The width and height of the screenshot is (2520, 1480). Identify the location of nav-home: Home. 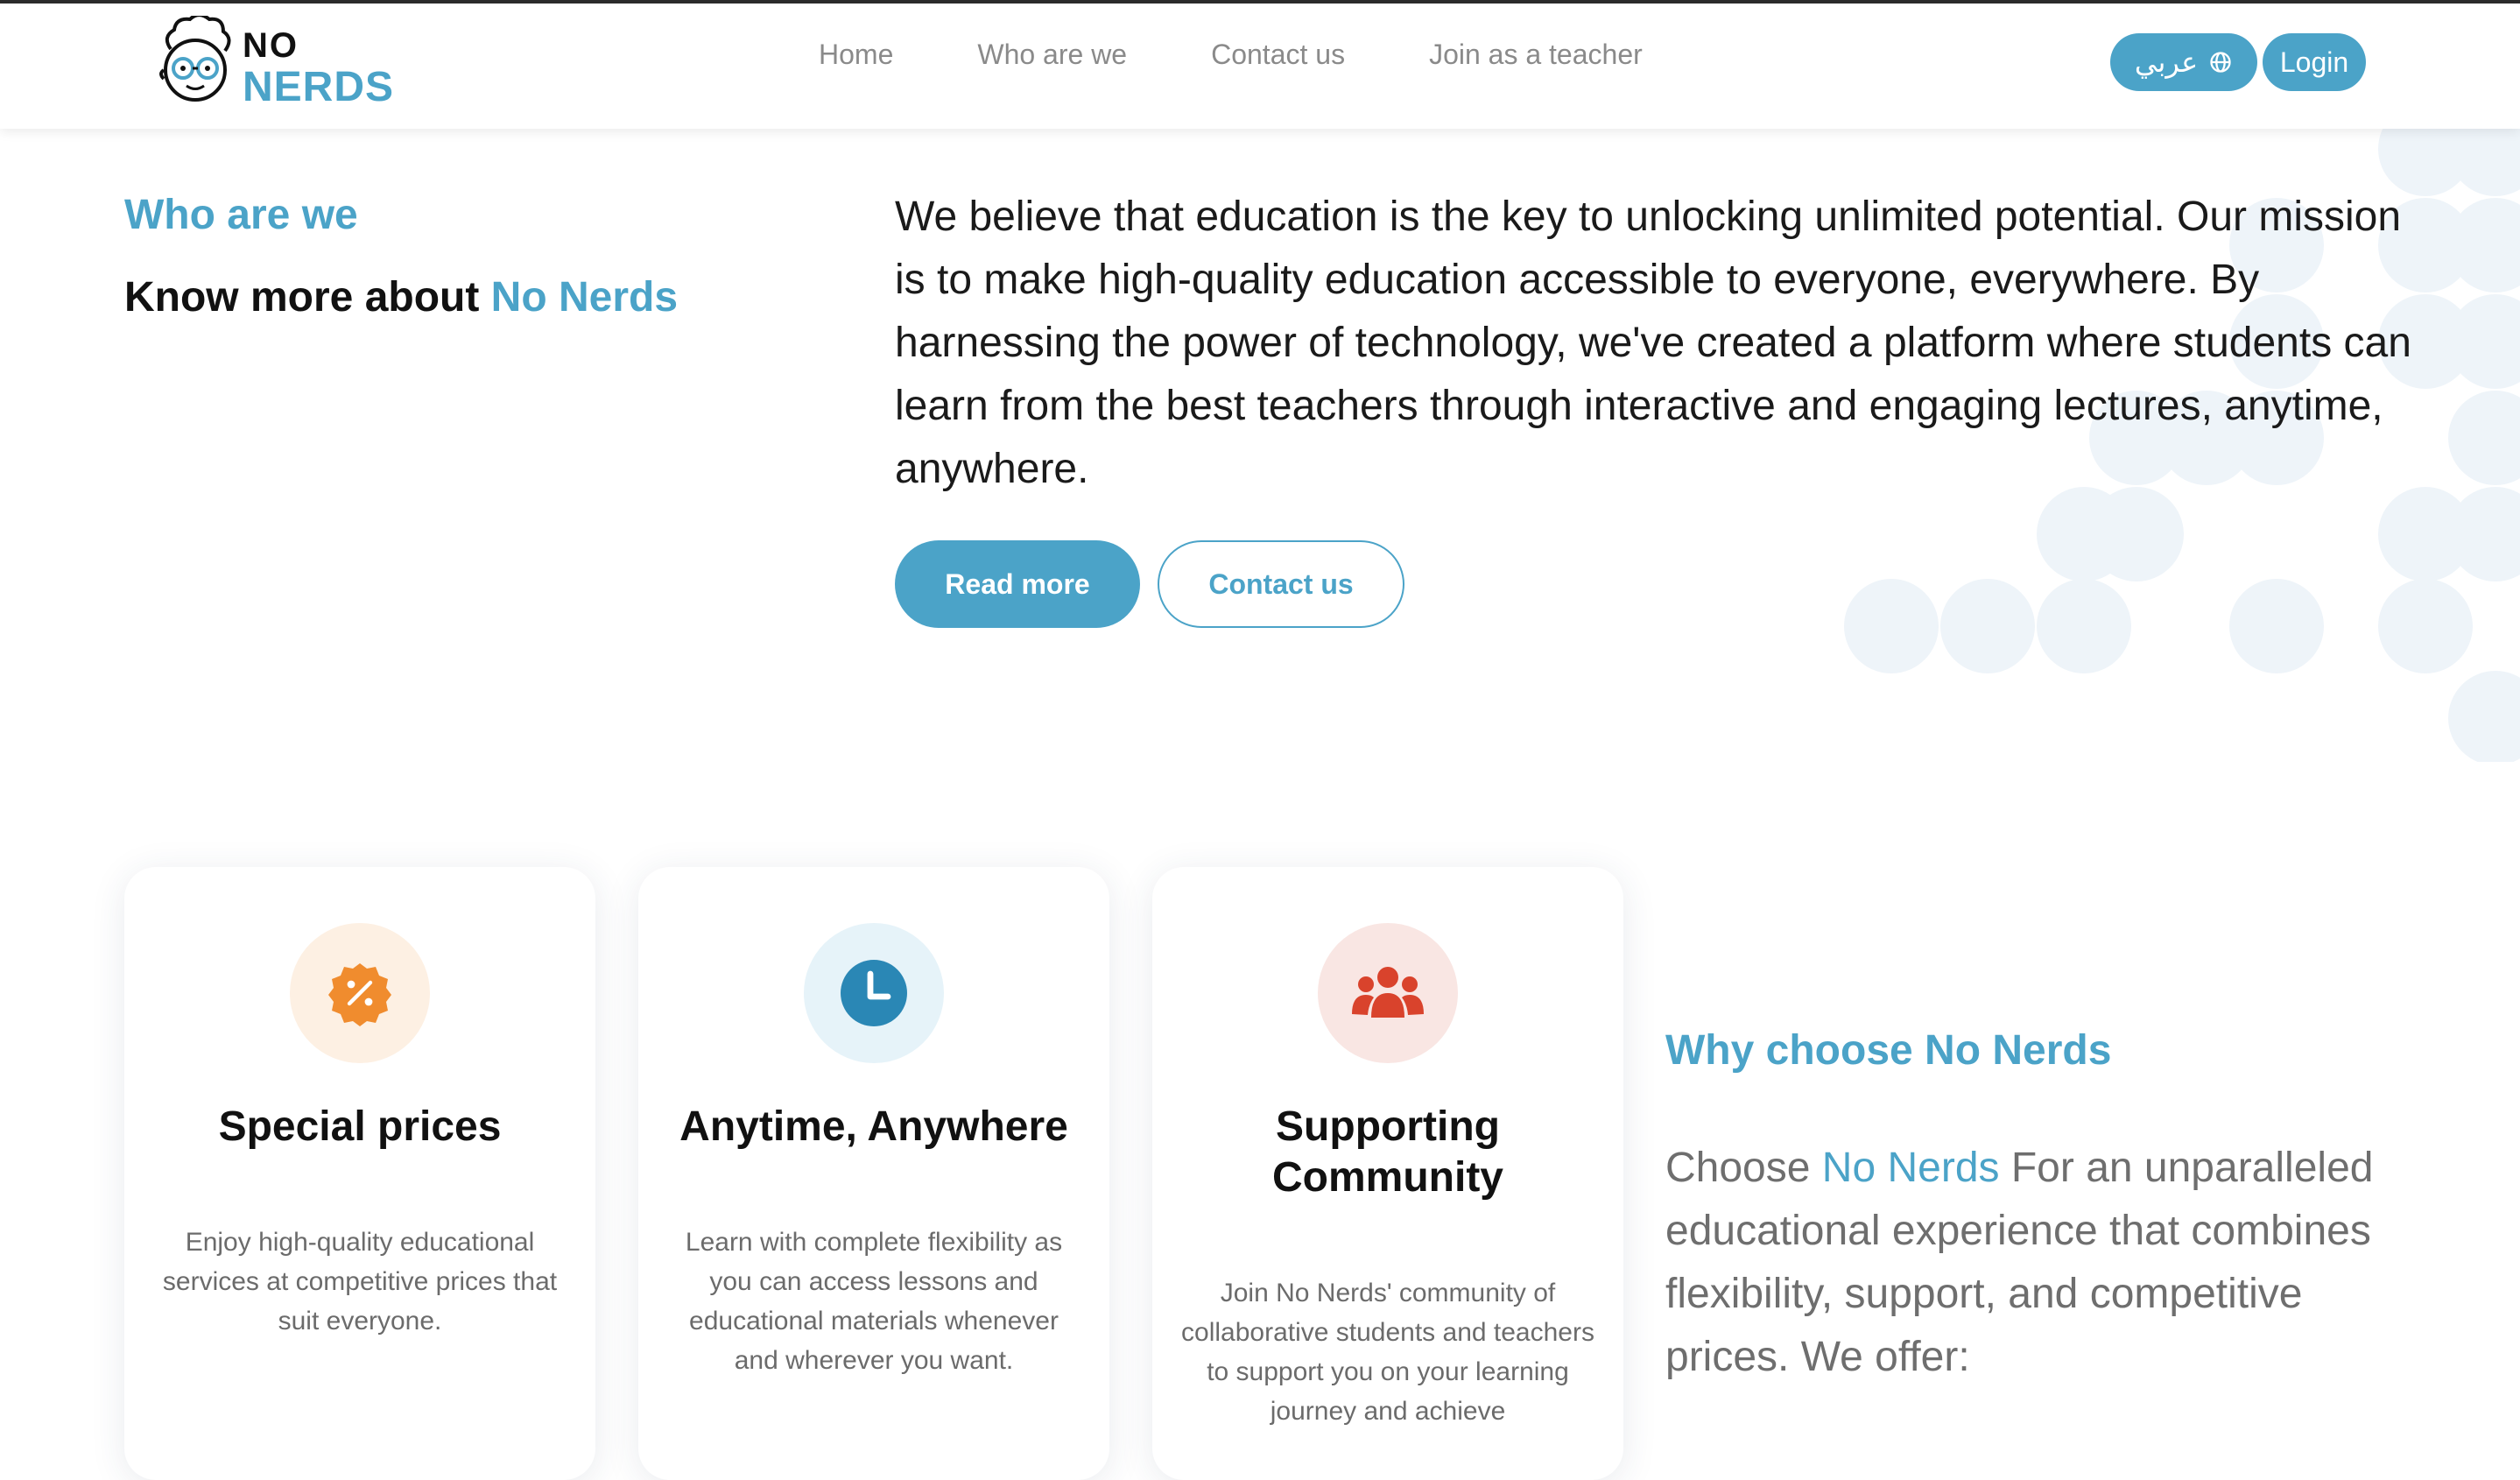
(856, 55).